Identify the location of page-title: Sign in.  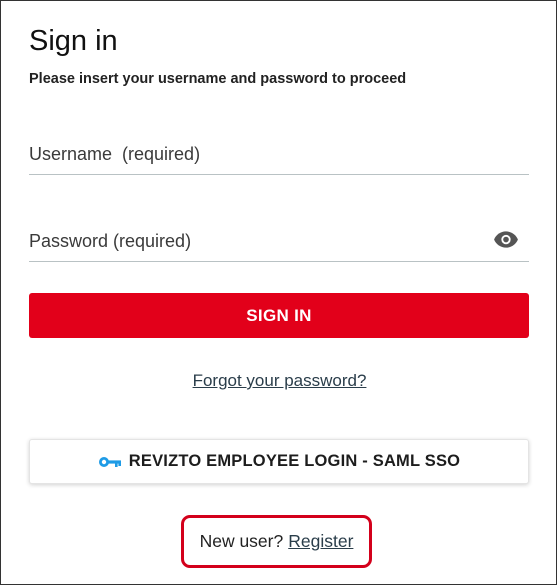
(73, 41).